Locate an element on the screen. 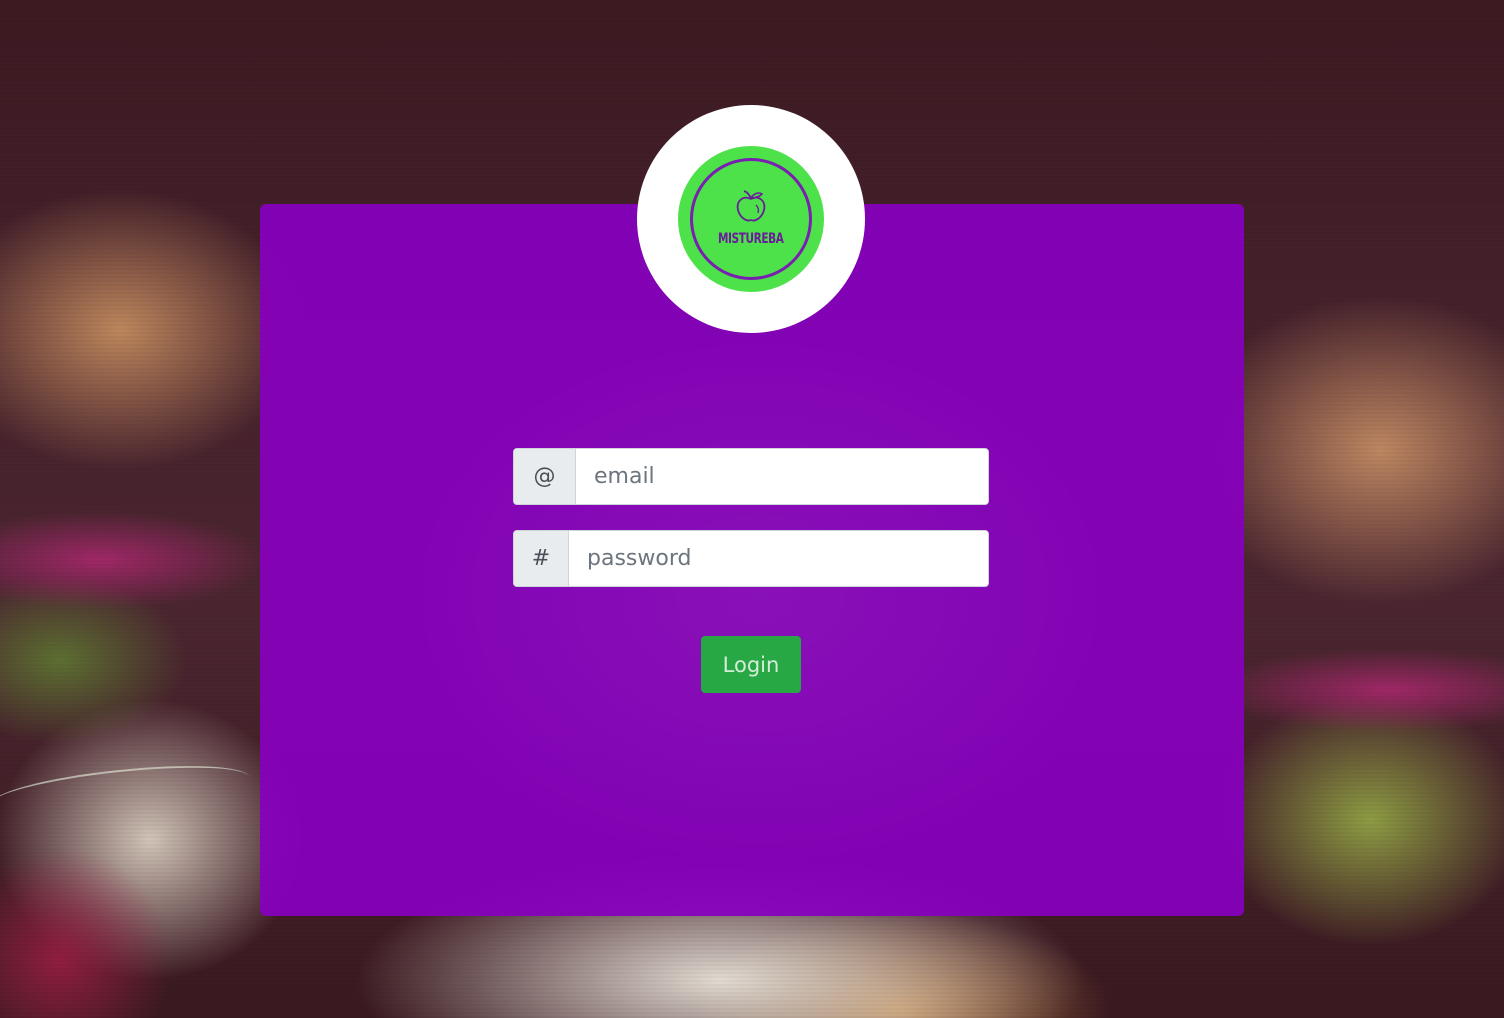  logo-ring: MISTUREBA is located at coordinates (751, 219).